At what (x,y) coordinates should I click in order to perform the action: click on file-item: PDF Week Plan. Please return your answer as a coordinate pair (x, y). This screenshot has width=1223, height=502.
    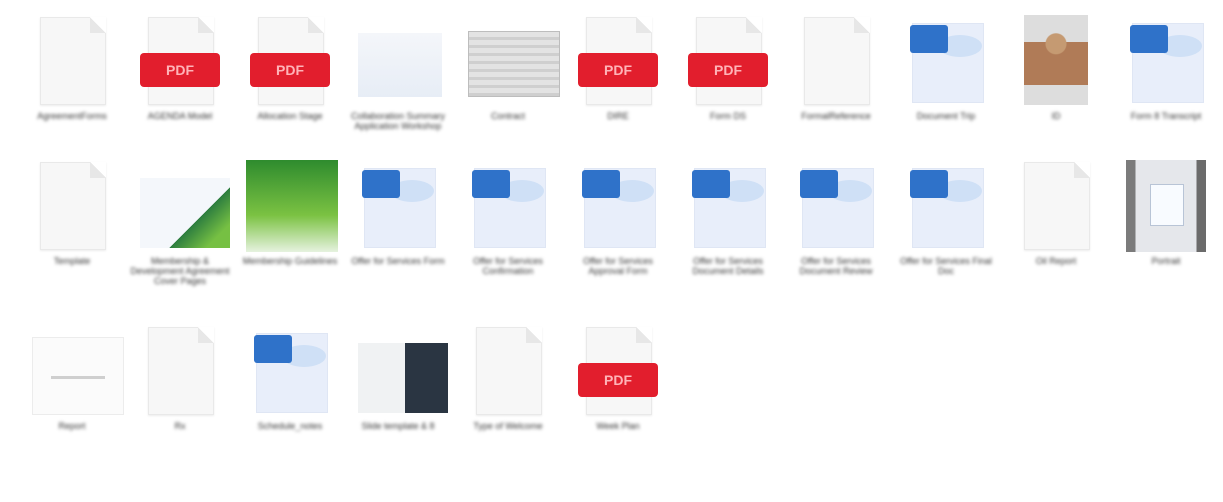
    Looking at the image, I should click on (618, 378).